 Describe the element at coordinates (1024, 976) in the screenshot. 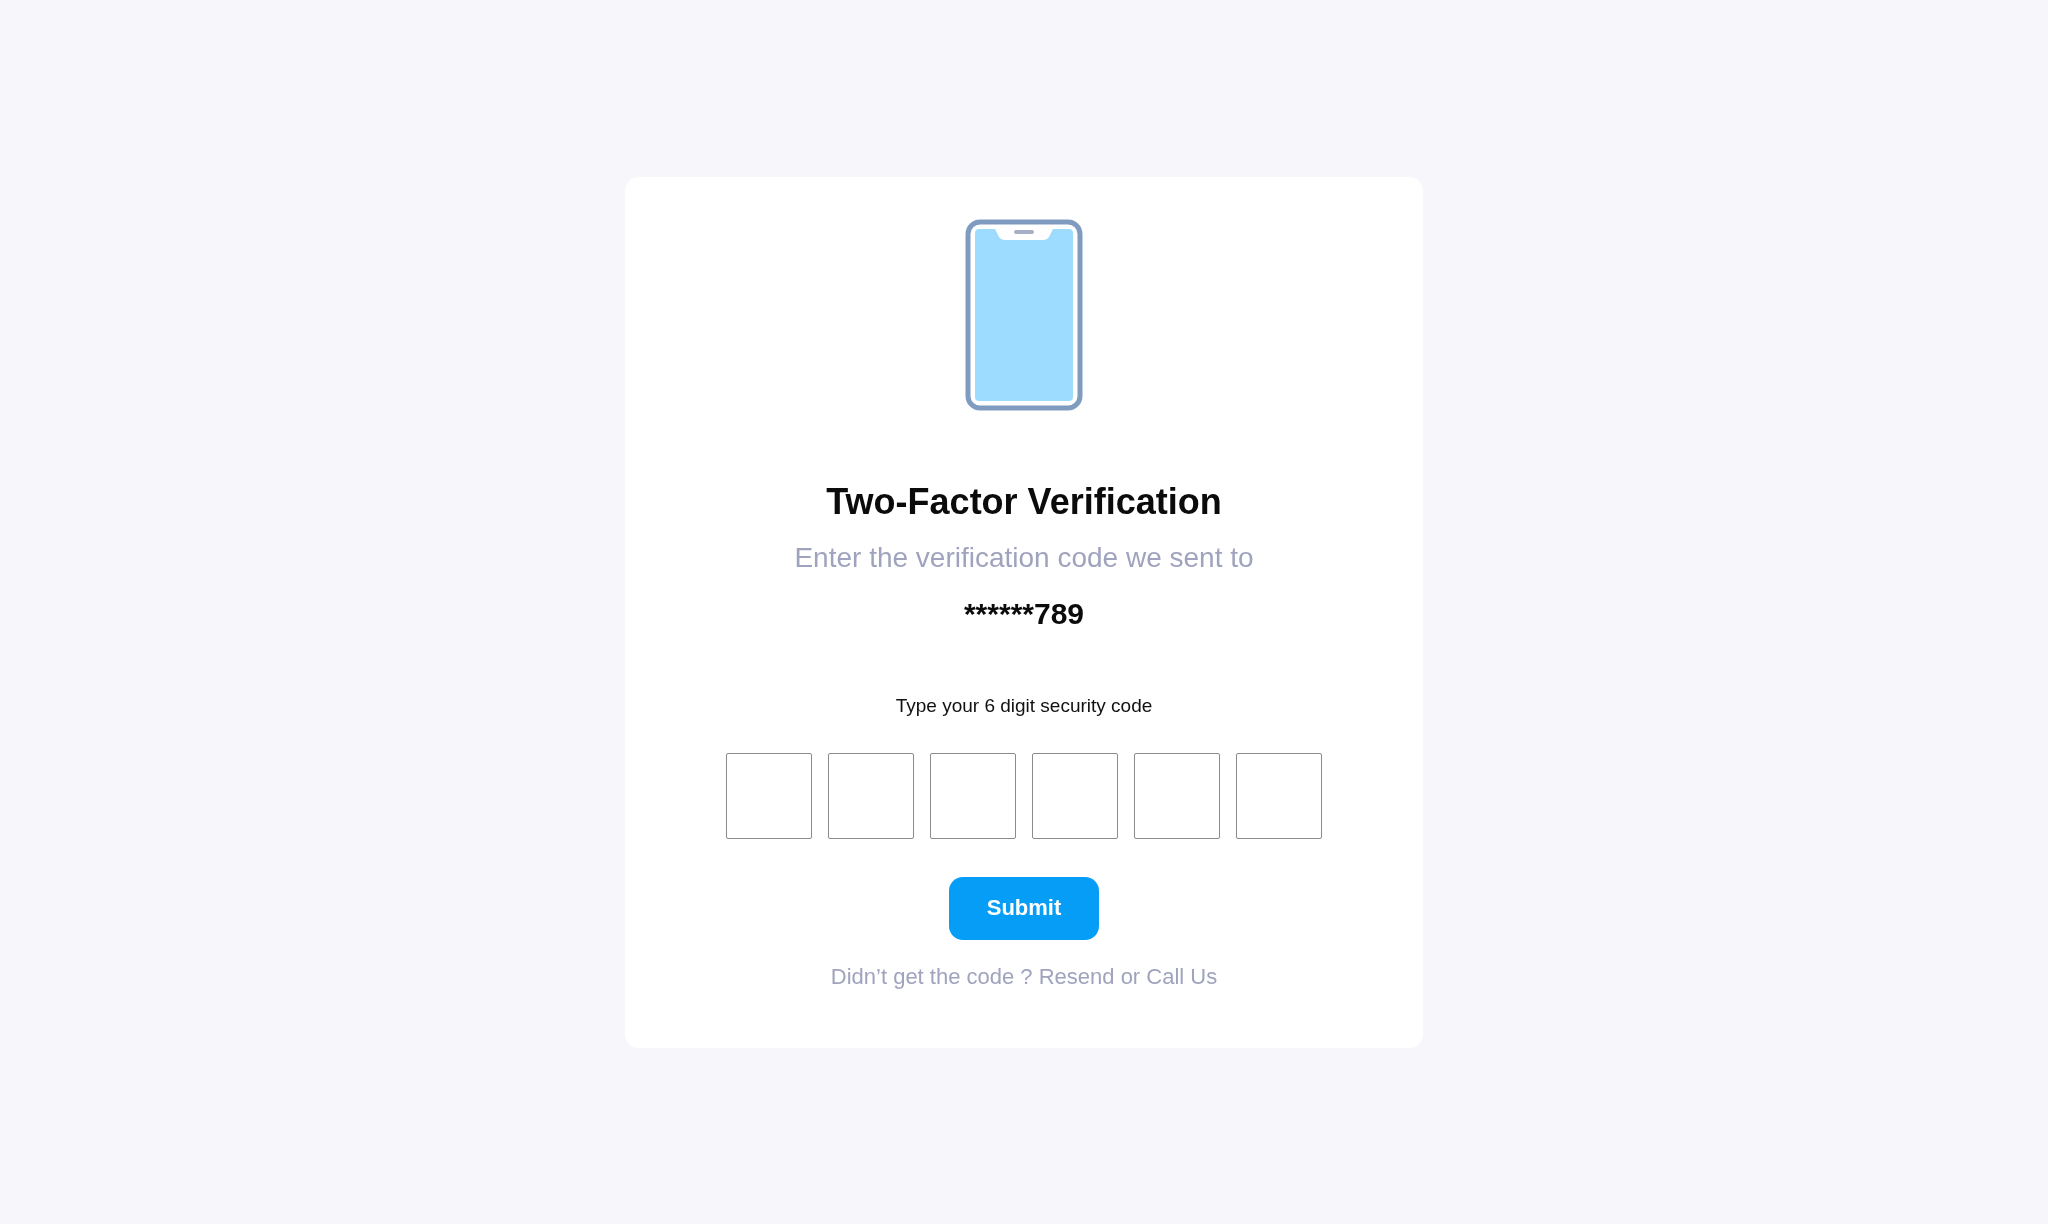

I see `resend-text: Didn’t get the code ? Resend or Call Us` at that location.